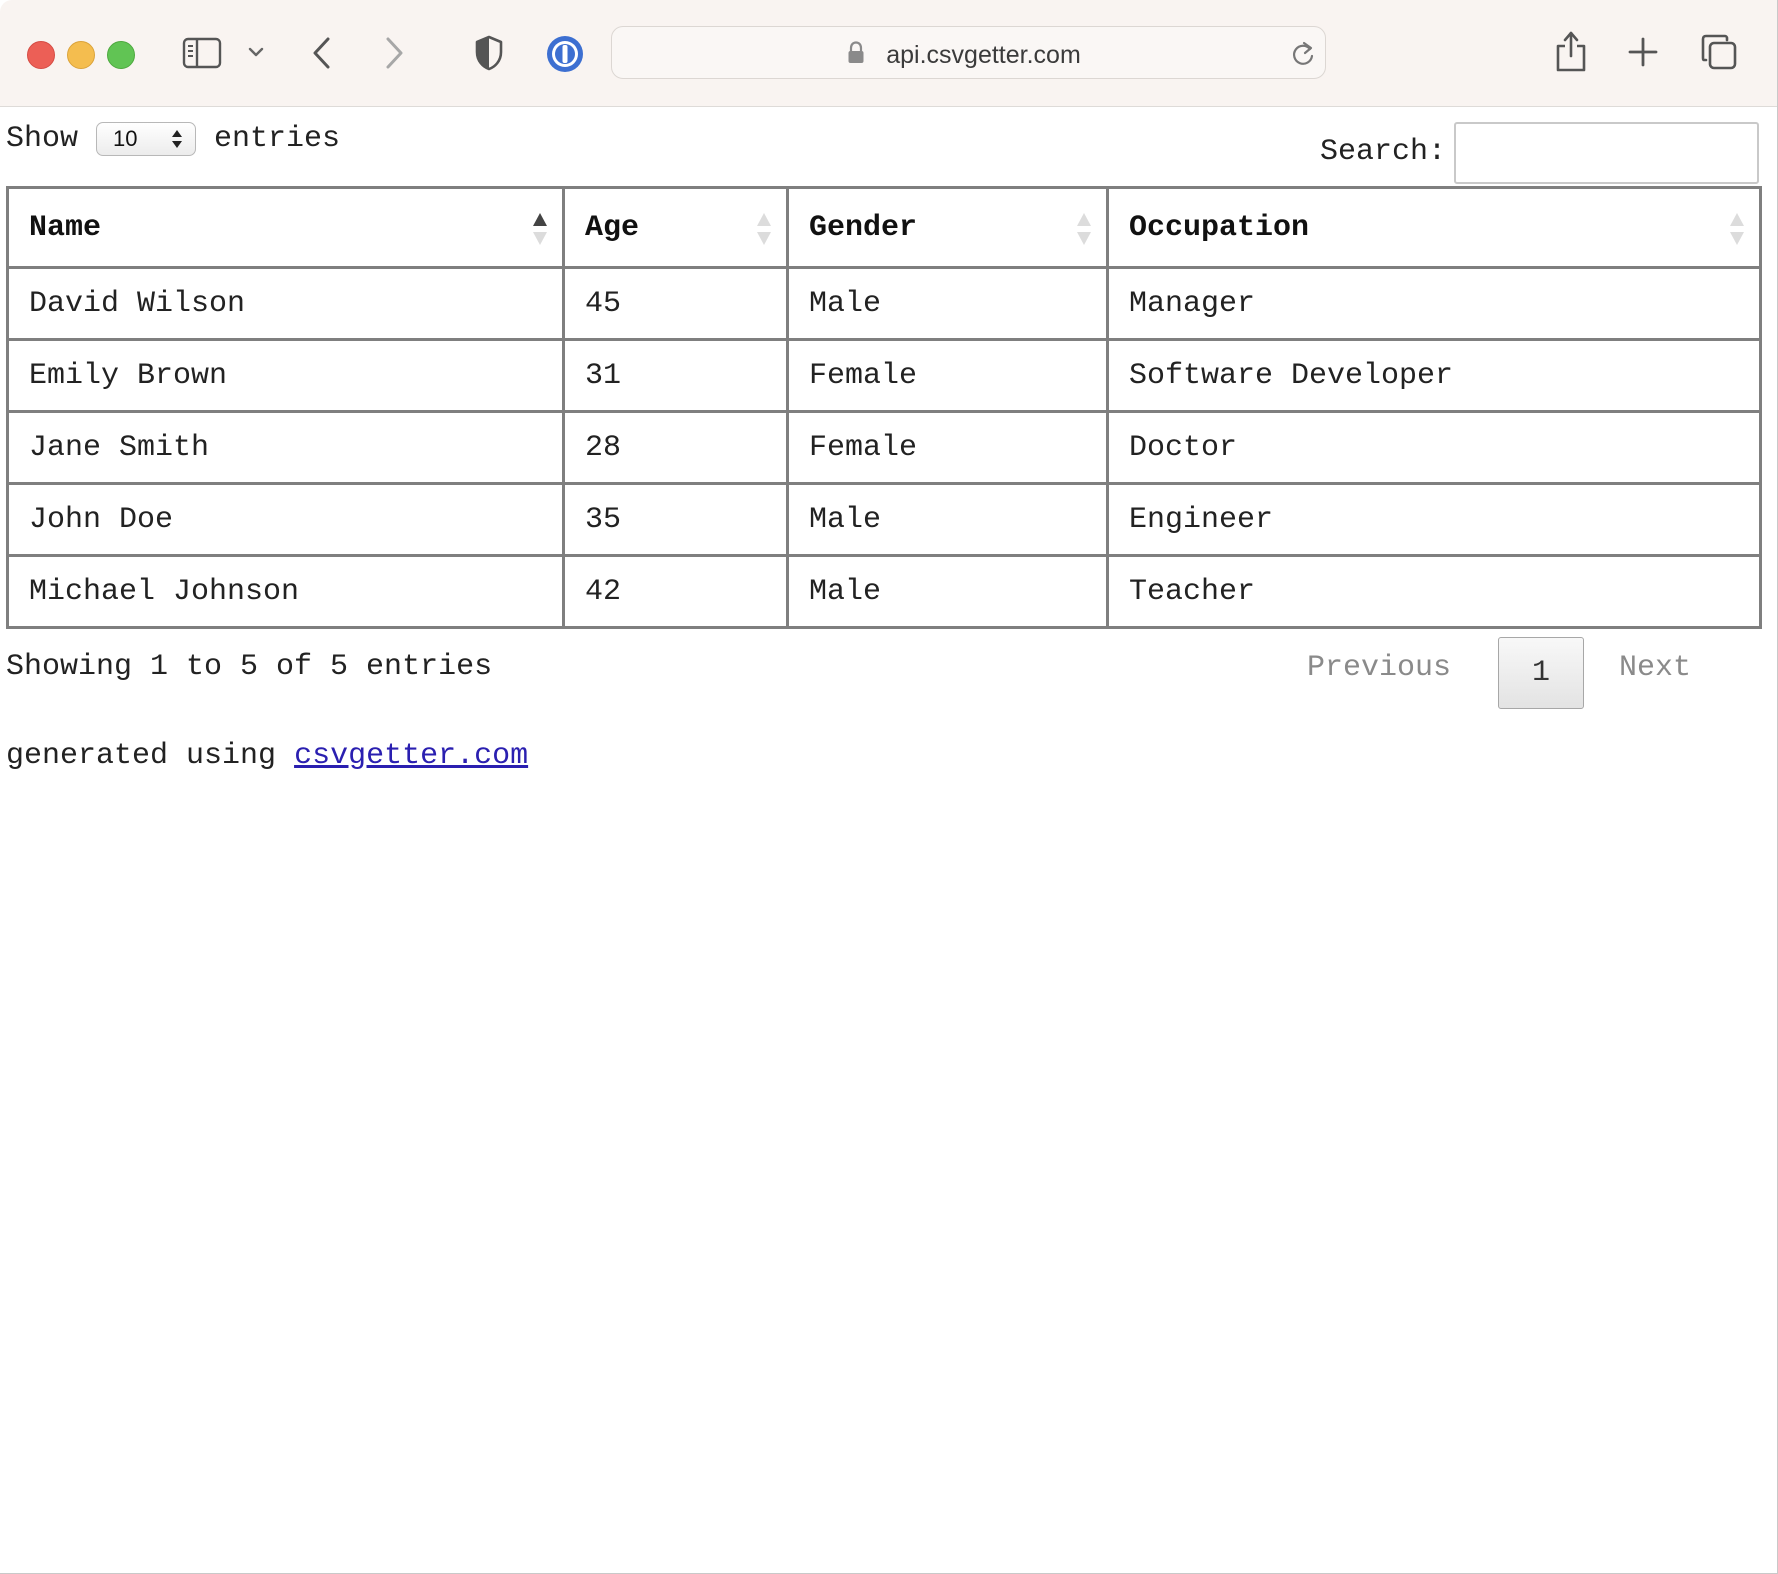 This screenshot has width=1778, height=1574. What do you see at coordinates (565, 54) in the screenshot?
I see `password-manager-icon` at bounding box center [565, 54].